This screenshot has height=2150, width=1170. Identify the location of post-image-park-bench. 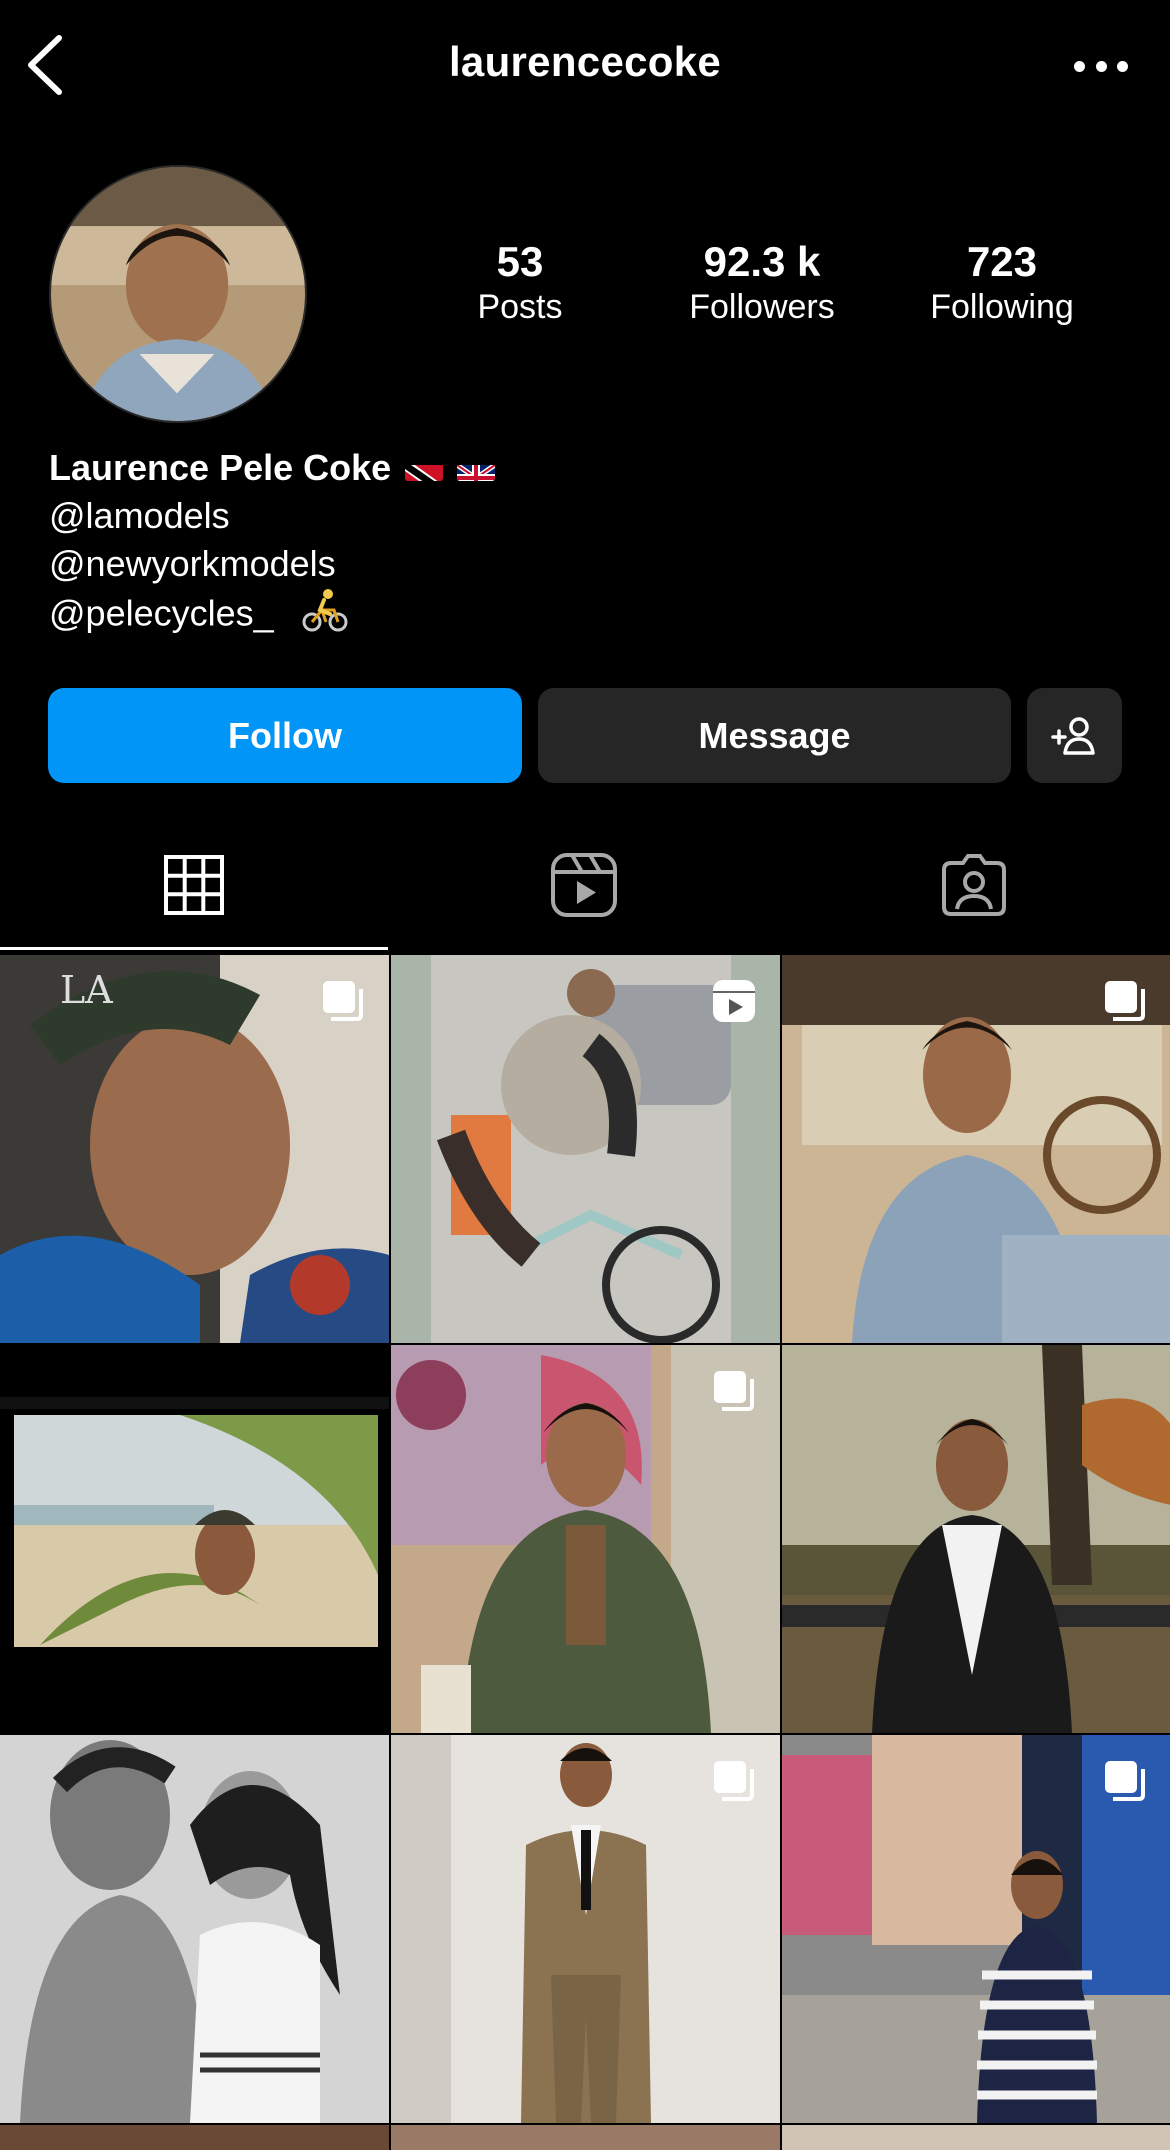
(976, 1539).